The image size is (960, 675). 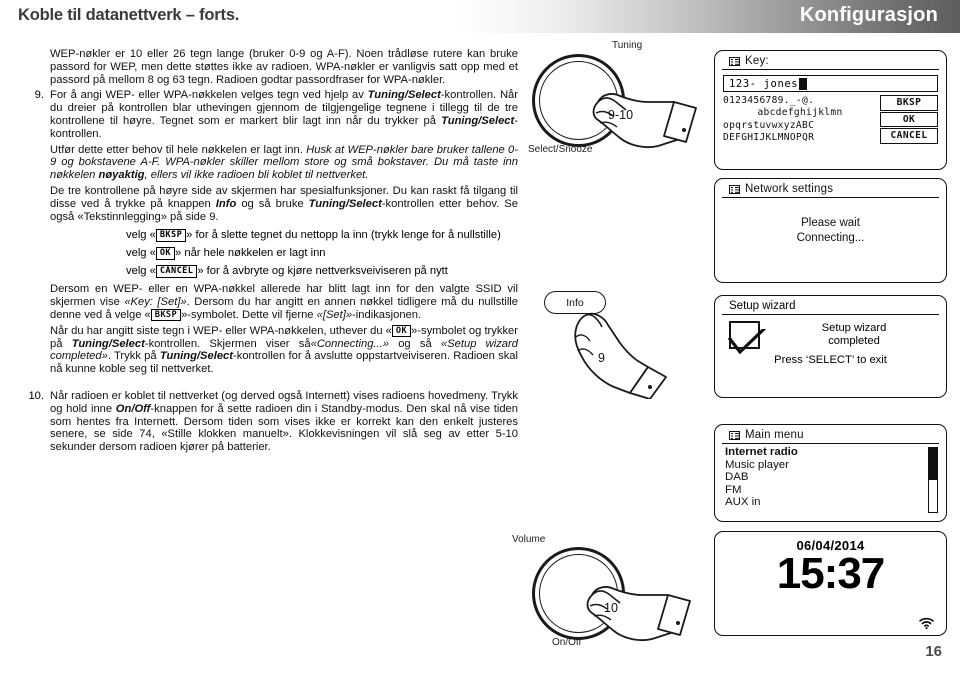 What do you see at coordinates (764, 83) in the screenshot?
I see `key-input-value: 123- jones` at bounding box center [764, 83].